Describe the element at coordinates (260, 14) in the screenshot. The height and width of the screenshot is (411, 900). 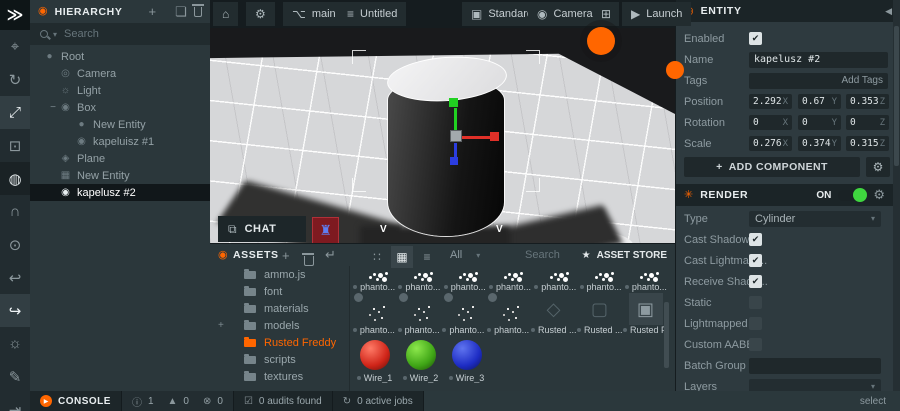
I see `settings-button: ⚙` at that location.